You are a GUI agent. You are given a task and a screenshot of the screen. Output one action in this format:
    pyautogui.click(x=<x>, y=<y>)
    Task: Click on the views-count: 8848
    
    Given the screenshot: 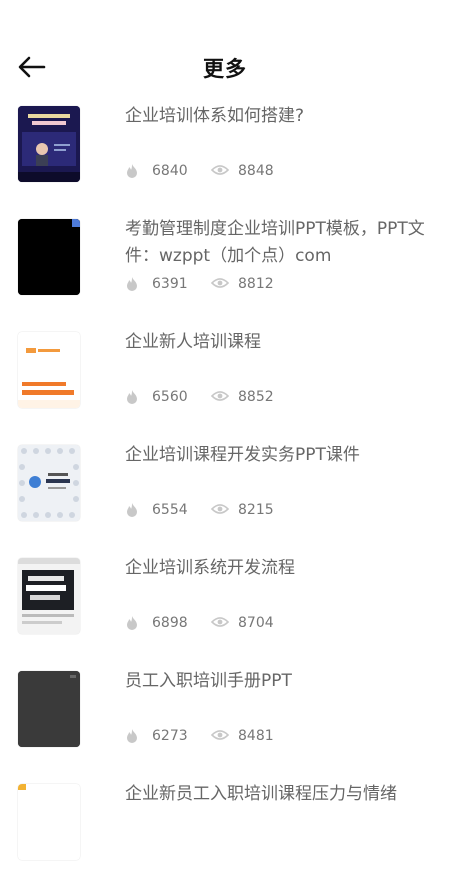 What is the action you would take?
    pyautogui.click(x=256, y=171)
    